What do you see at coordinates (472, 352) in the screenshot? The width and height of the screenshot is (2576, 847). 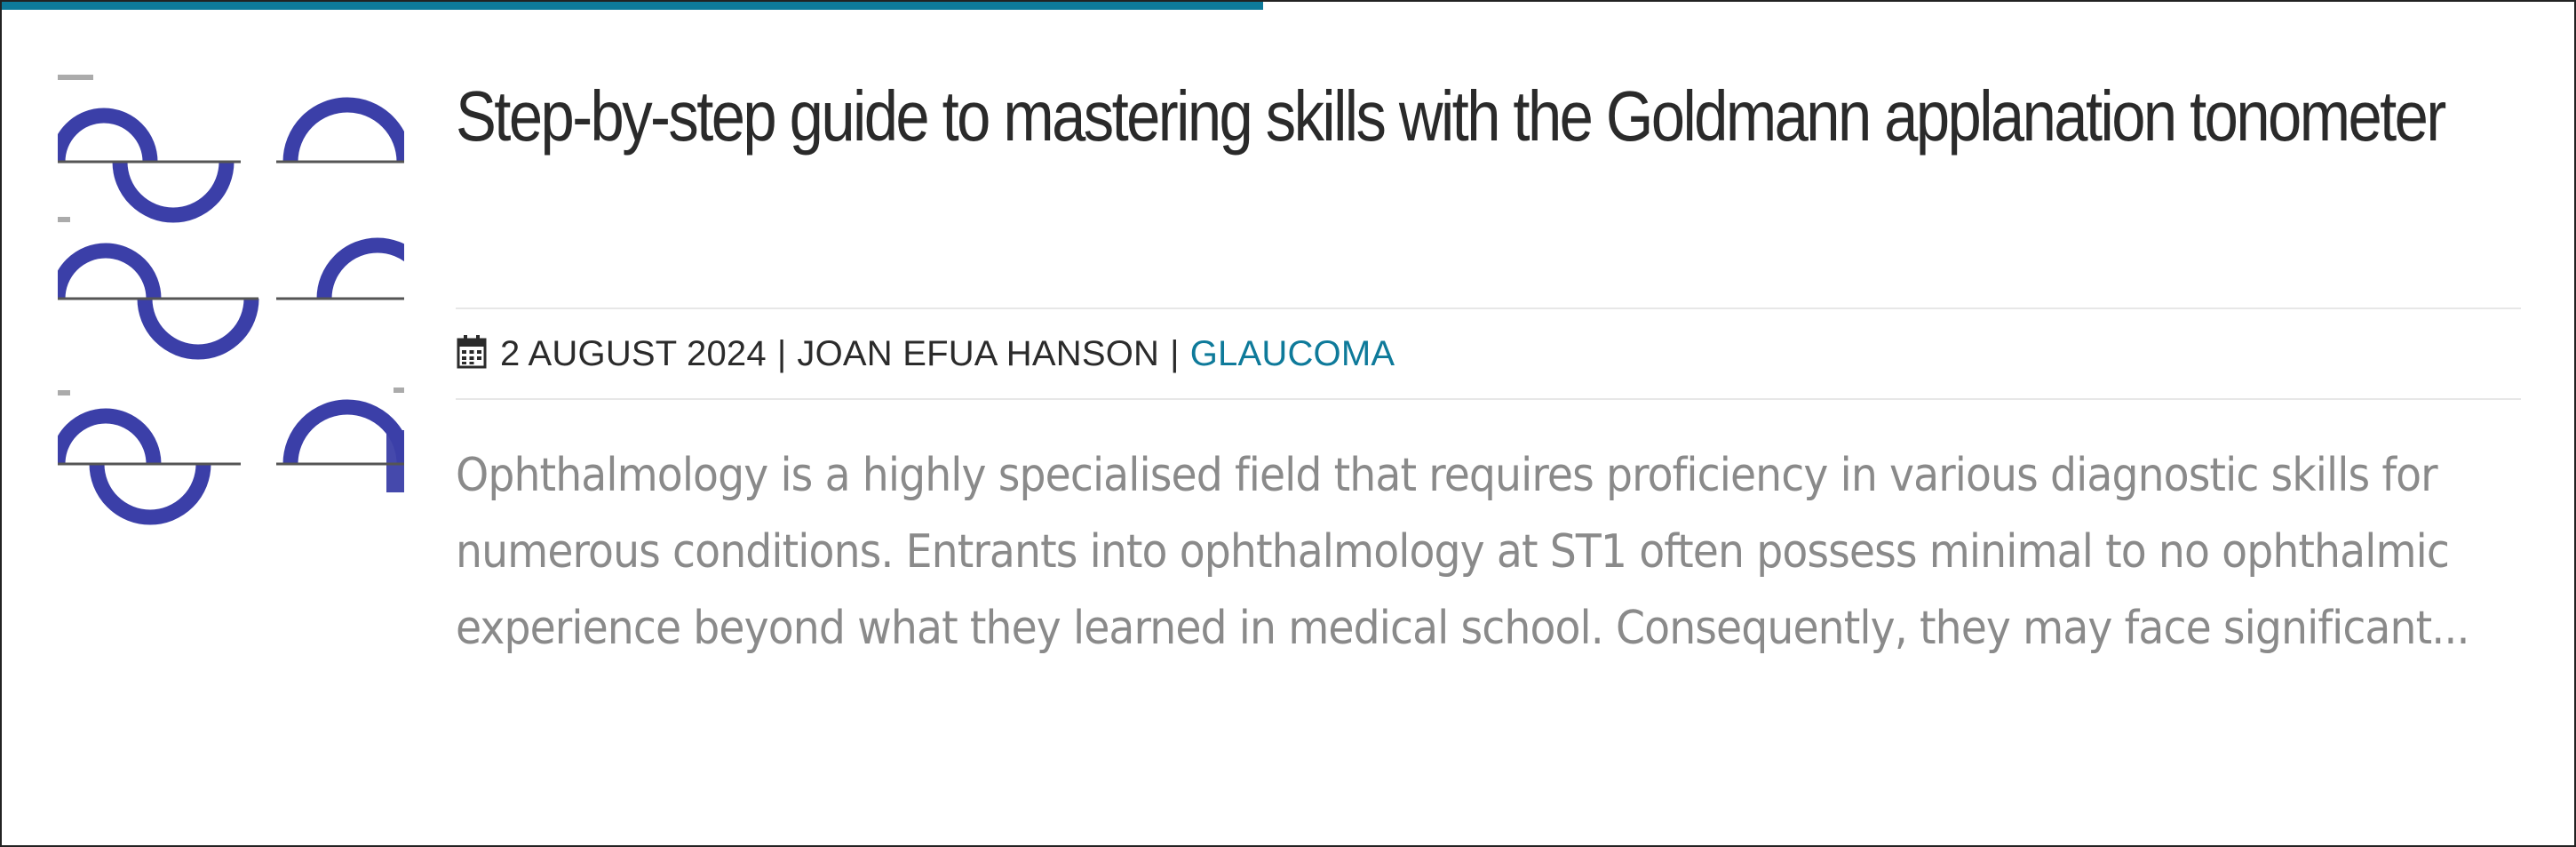 I see `calendar-icon` at bounding box center [472, 352].